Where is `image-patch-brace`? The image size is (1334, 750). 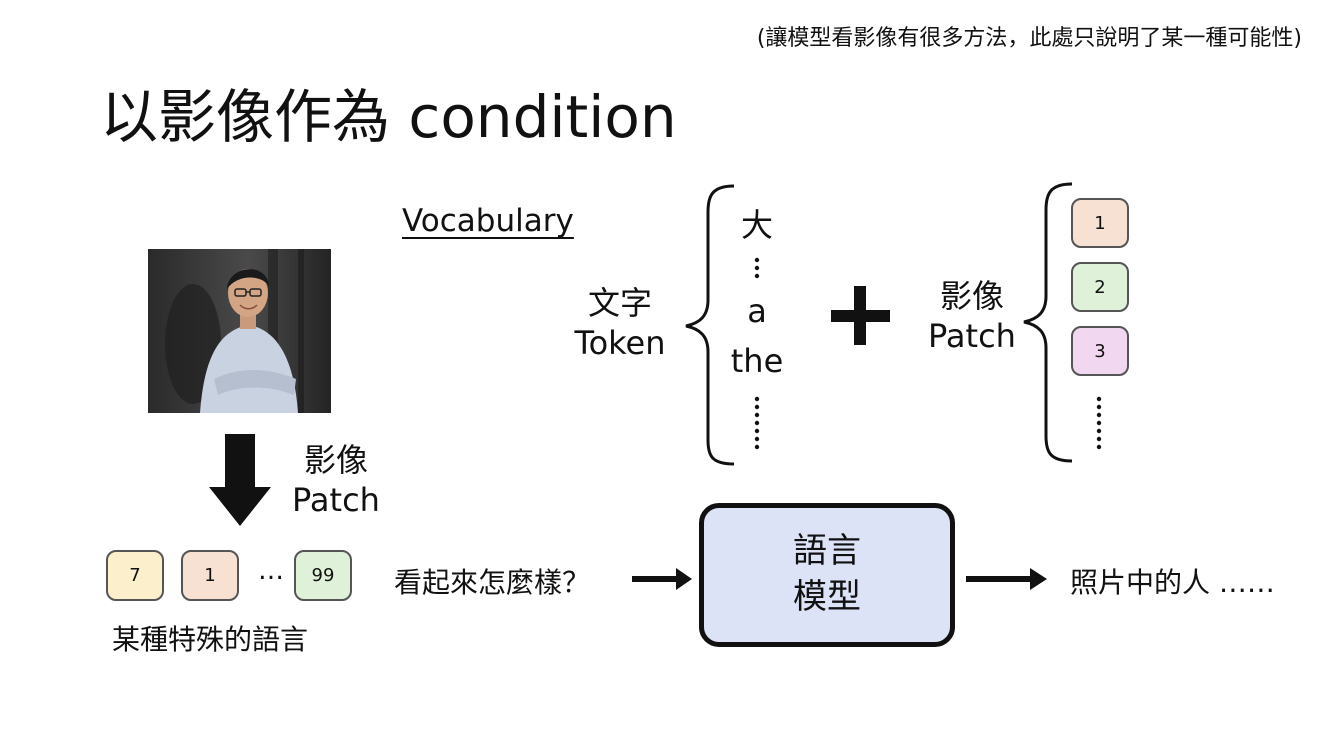
image-patch-brace is located at coordinates (1048, 322).